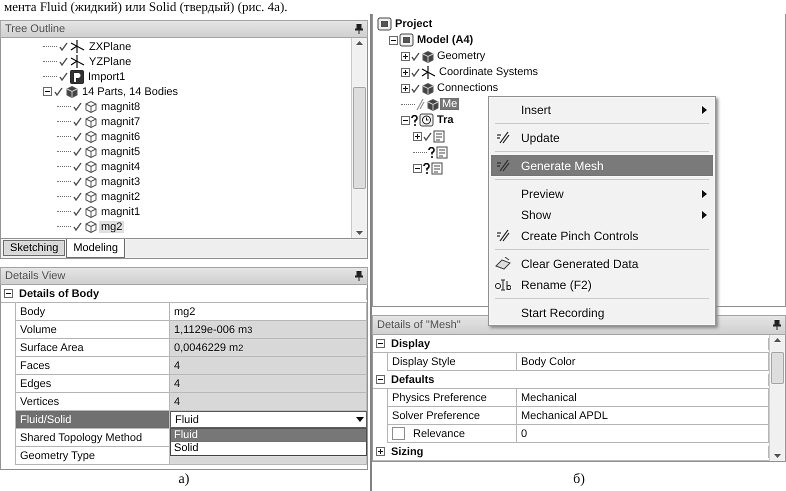 The width and height of the screenshot is (786, 491). Describe the element at coordinates (445, 120) in the screenshot. I see `tree-item: Tra` at that location.